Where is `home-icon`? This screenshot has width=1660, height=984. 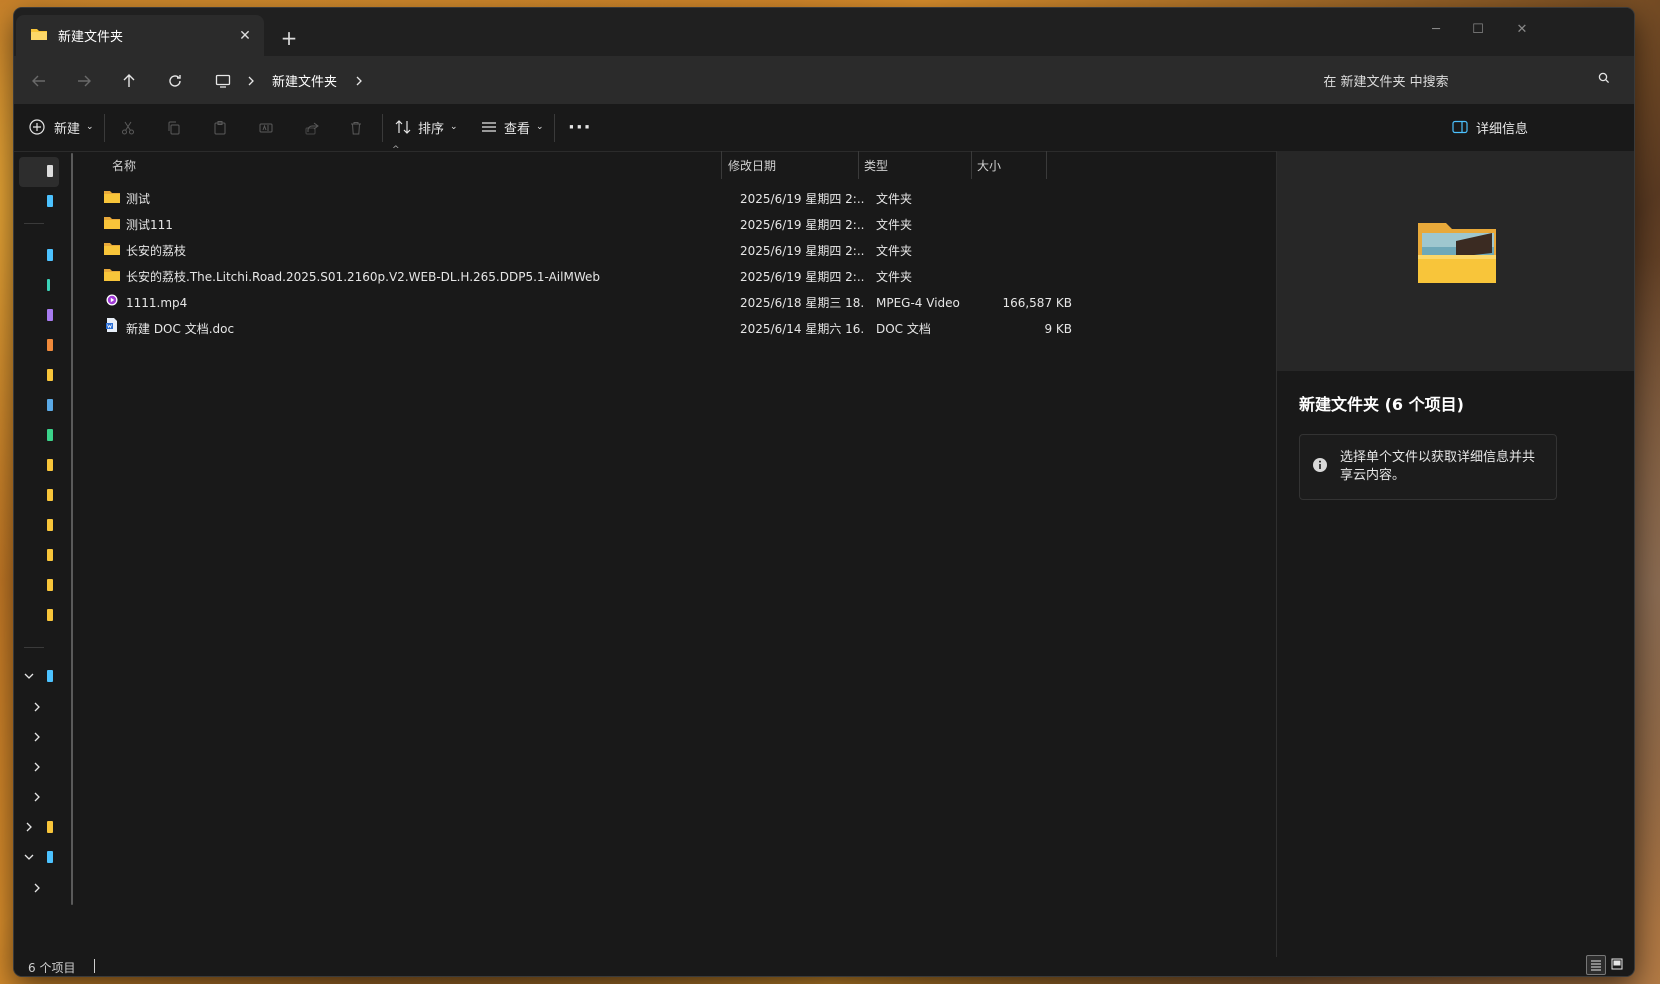 home-icon is located at coordinates (50, 171).